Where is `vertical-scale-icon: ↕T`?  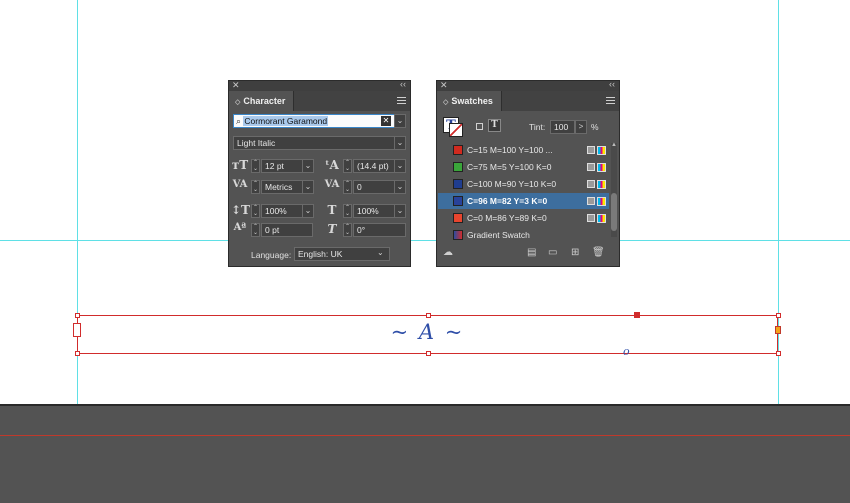 vertical-scale-icon: ↕T is located at coordinates (240, 210).